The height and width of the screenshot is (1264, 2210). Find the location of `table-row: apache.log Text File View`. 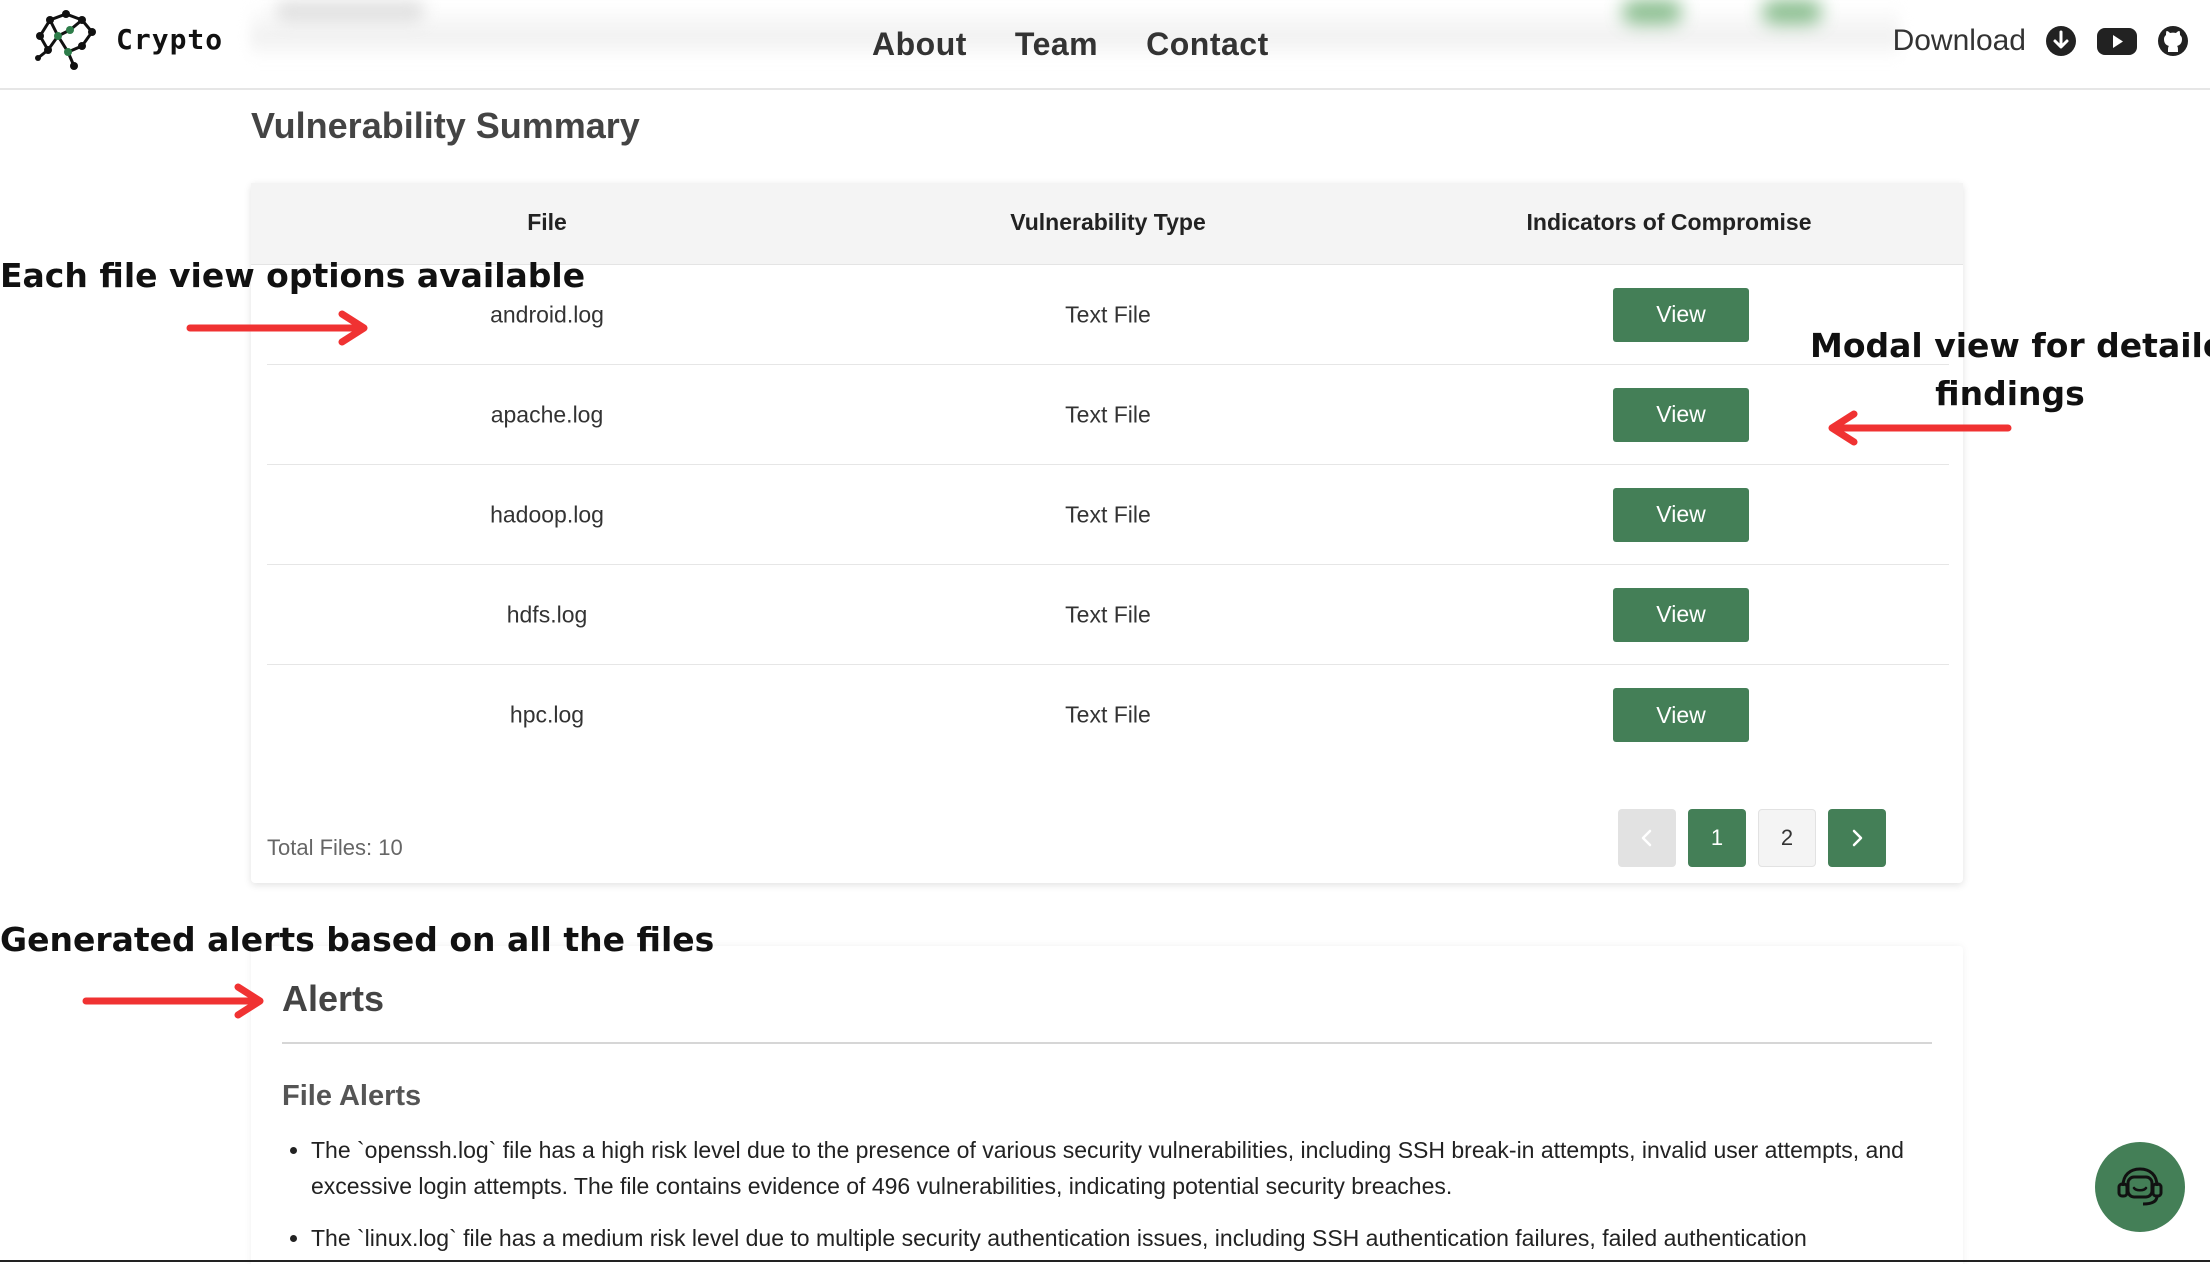

table-row: apache.log Text File View is located at coordinates (1108, 415).